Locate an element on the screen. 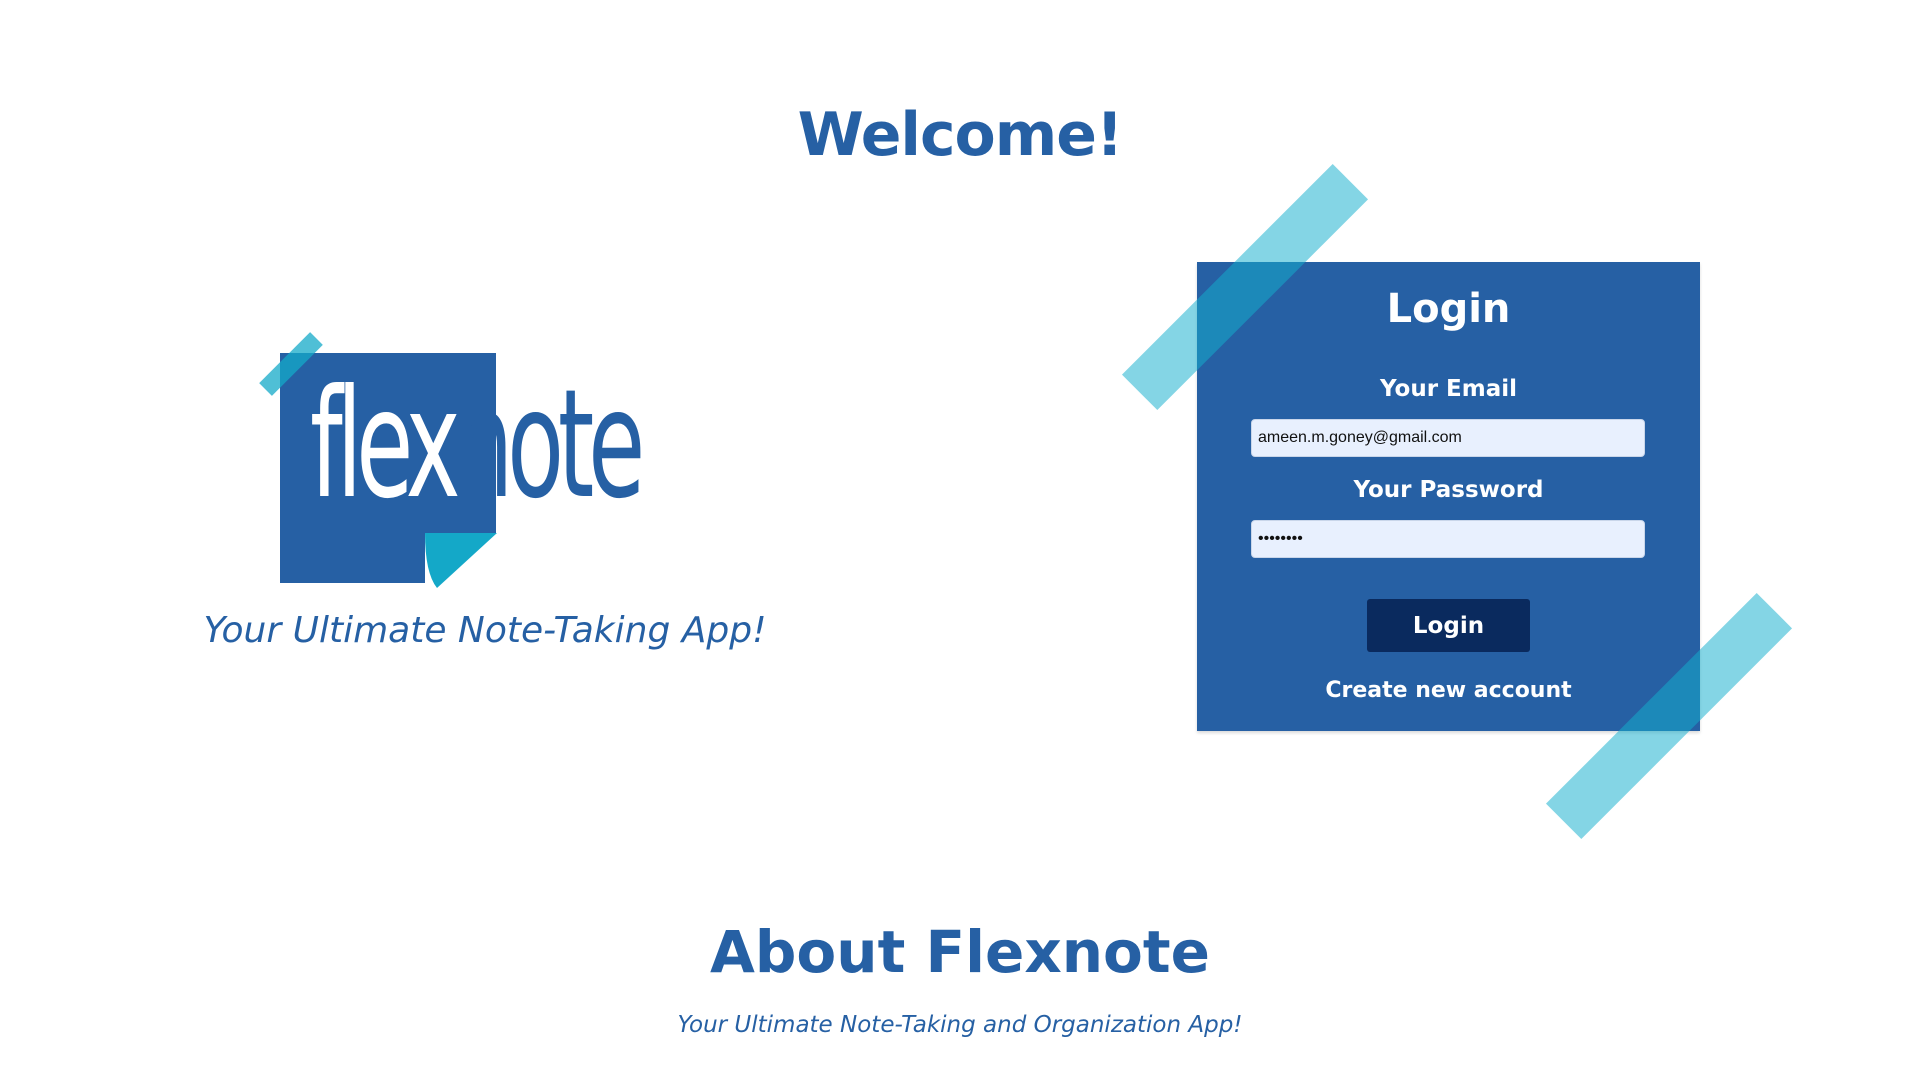 Image resolution: width=1920 pixels, height=1080 pixels. logo-wordmark: flexnote is located at coordinates (477, 445).